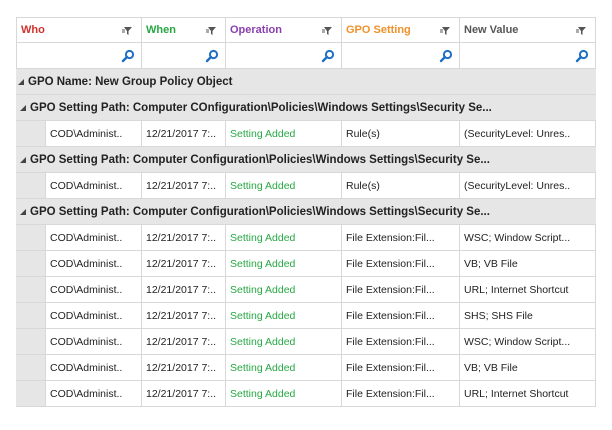 Image resolution: width=612 pixels, height=430 pixels. Describe the element at coordinates (528, 315) in the screenshot. I see `cell-value: SHS; SHS File` at that location.